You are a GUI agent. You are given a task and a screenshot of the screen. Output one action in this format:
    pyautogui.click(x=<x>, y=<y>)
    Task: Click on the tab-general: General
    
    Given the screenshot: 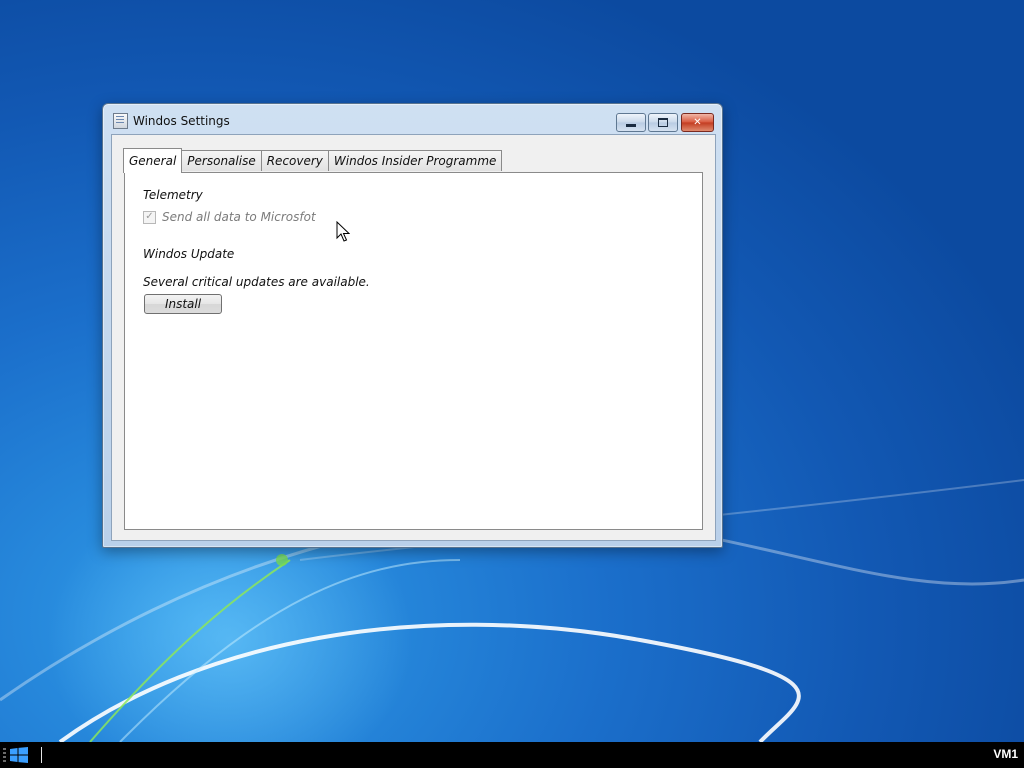 What is the action you would take?
    pyautogui.click(x=153, y=160)
    